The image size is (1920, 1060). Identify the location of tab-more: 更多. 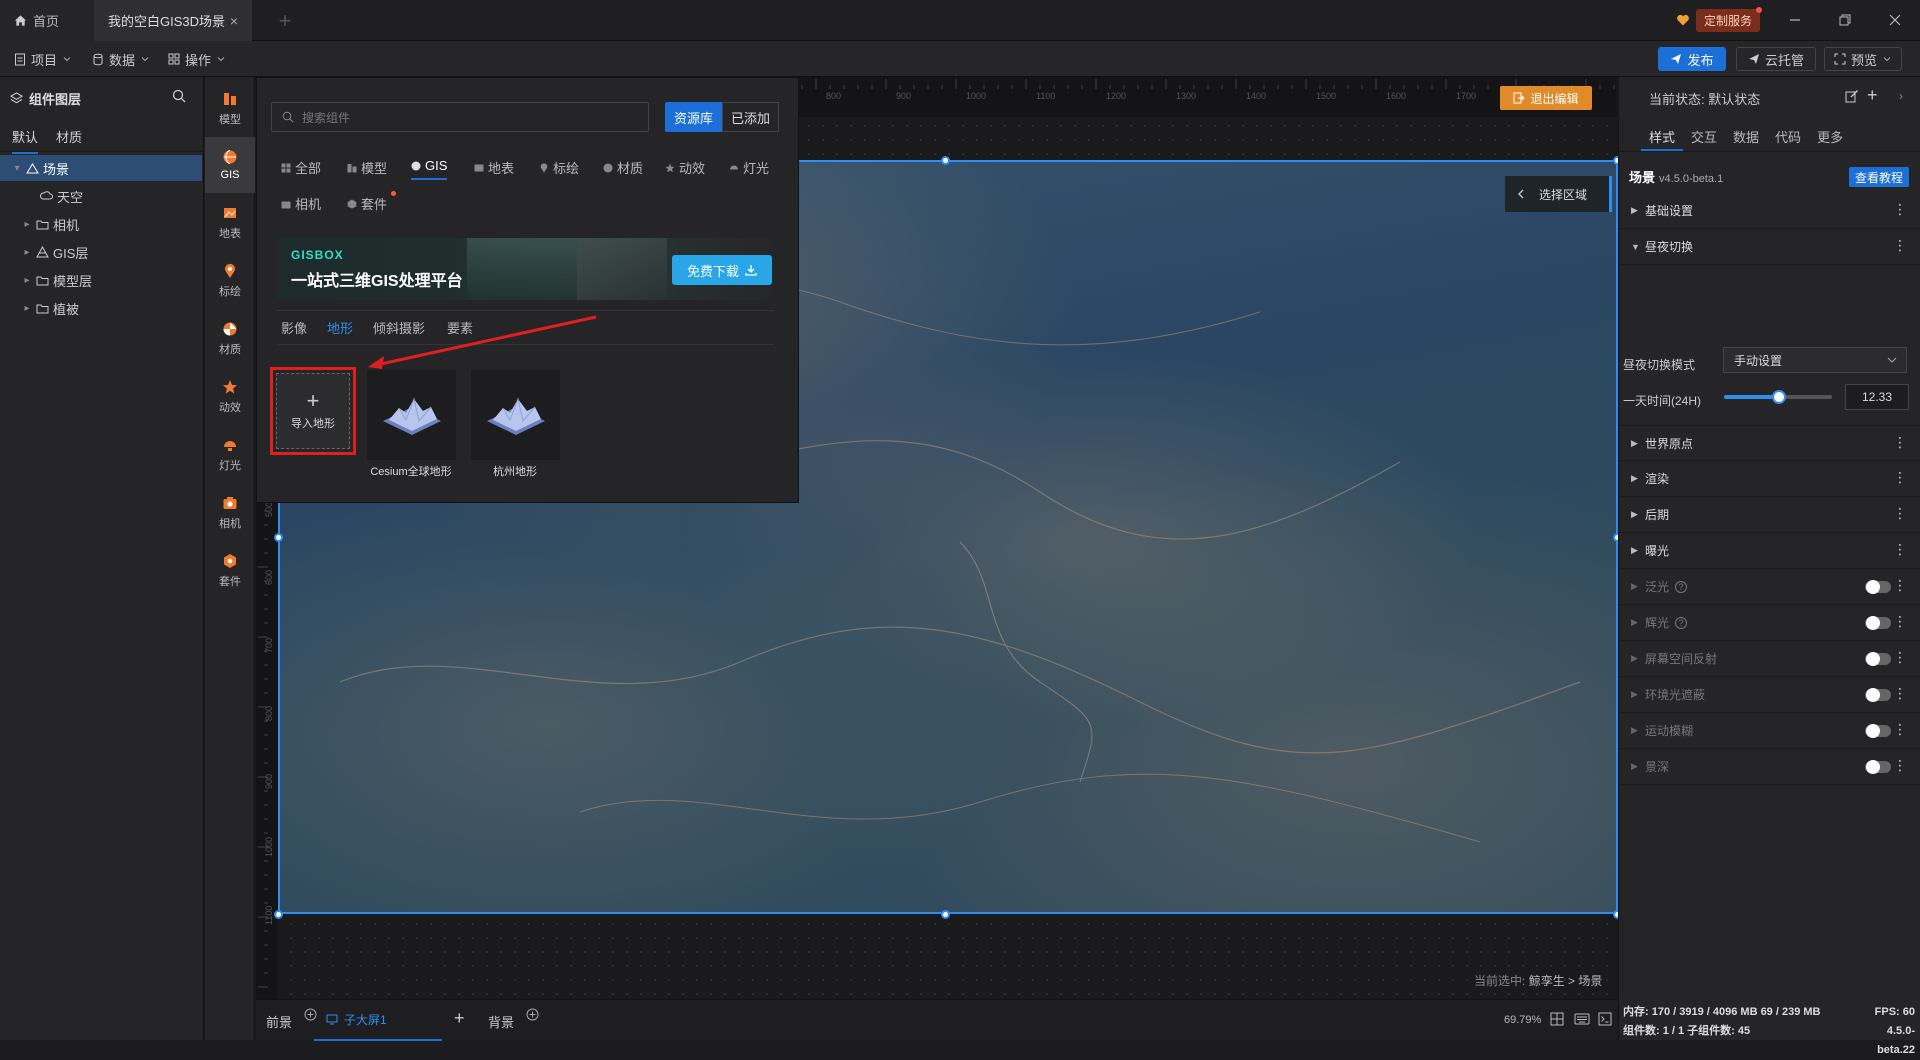
(1830, 136).